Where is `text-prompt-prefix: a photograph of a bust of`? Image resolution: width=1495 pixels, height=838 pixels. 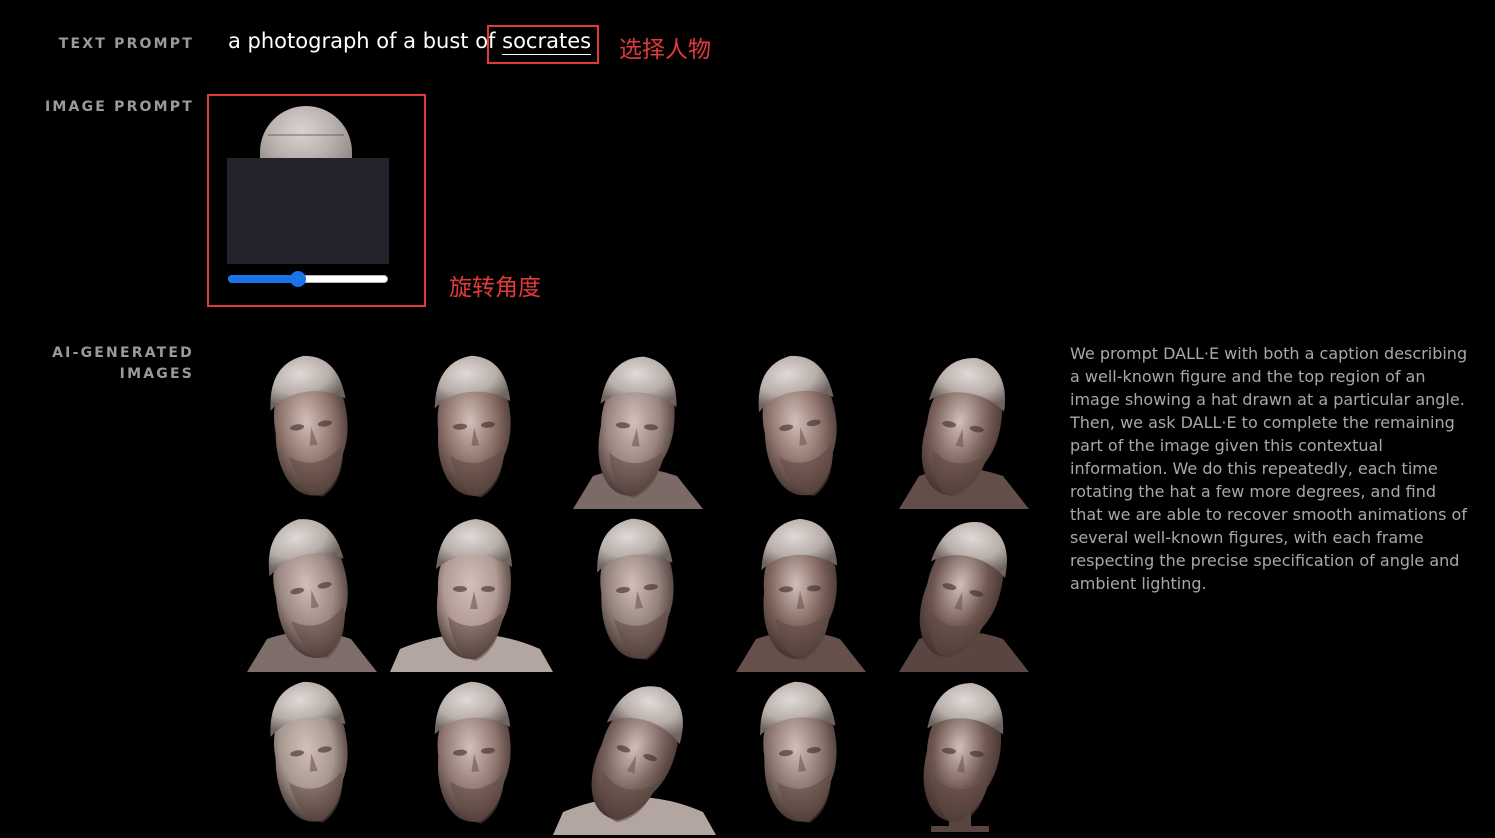
text-prompt-prefix: a photograph of a bust of is located at coordinates (365, 41).